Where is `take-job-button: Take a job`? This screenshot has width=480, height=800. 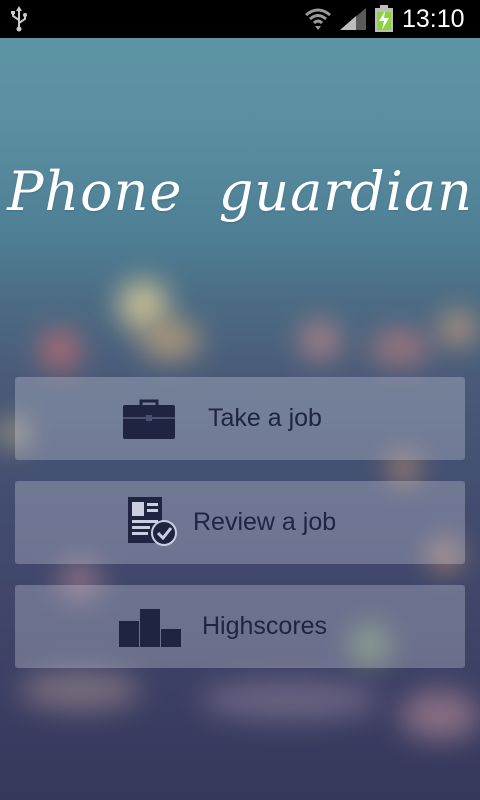
take-job-button: Take a job is located at coordinates (240, 418).